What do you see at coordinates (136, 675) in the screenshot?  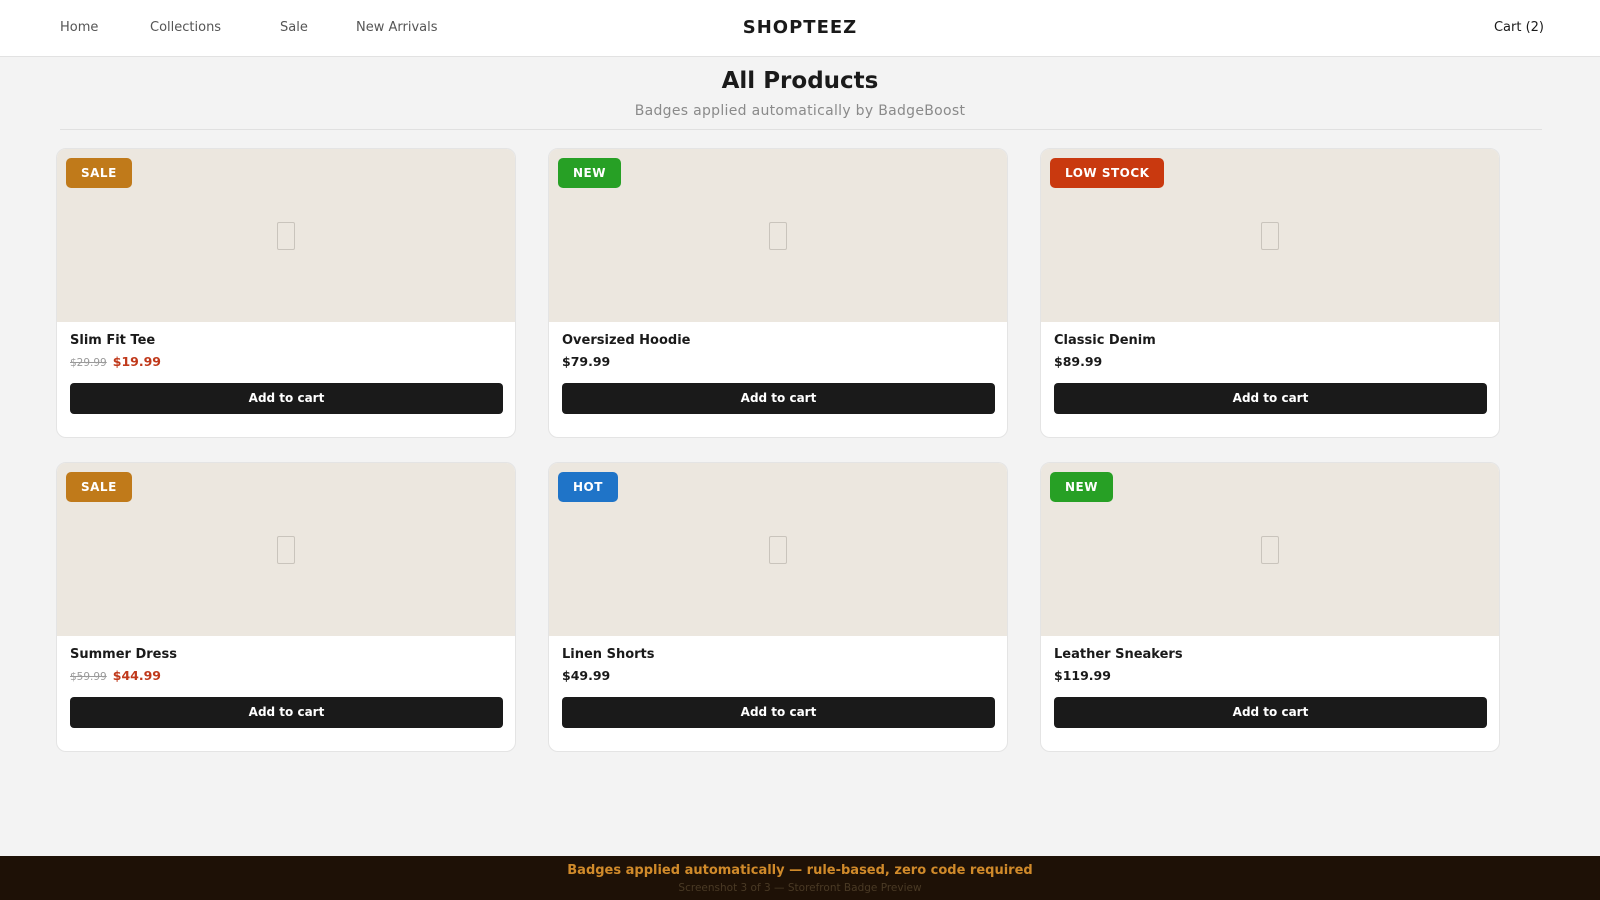 I see `current-price: $44.99` at bounding box center [136, 675].